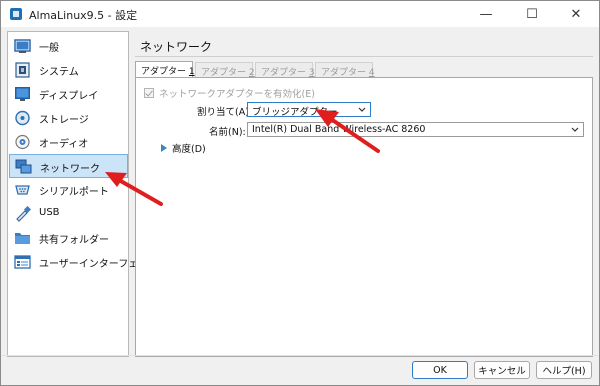  What do you see at coordinates (165, 69) in the screenshot?
I see `tab-adapter-1: アダプター 1` at bounding box center [165, 69].